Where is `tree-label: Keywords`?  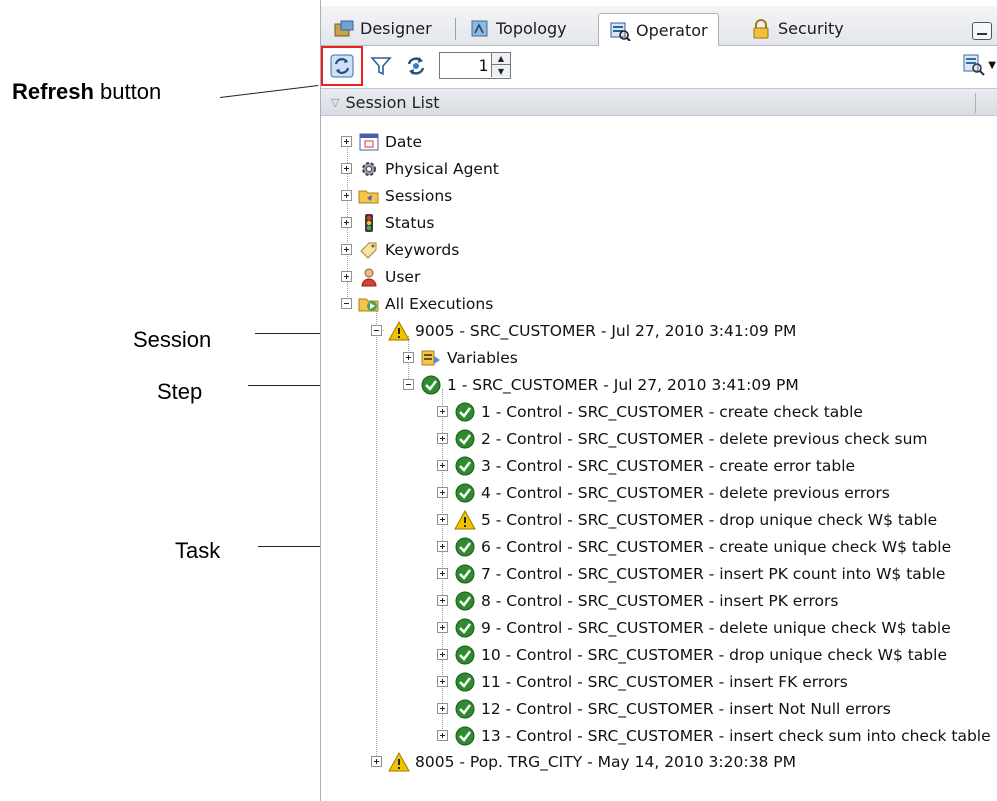 tree-label: Keywords is located at coordinates (422, 249).